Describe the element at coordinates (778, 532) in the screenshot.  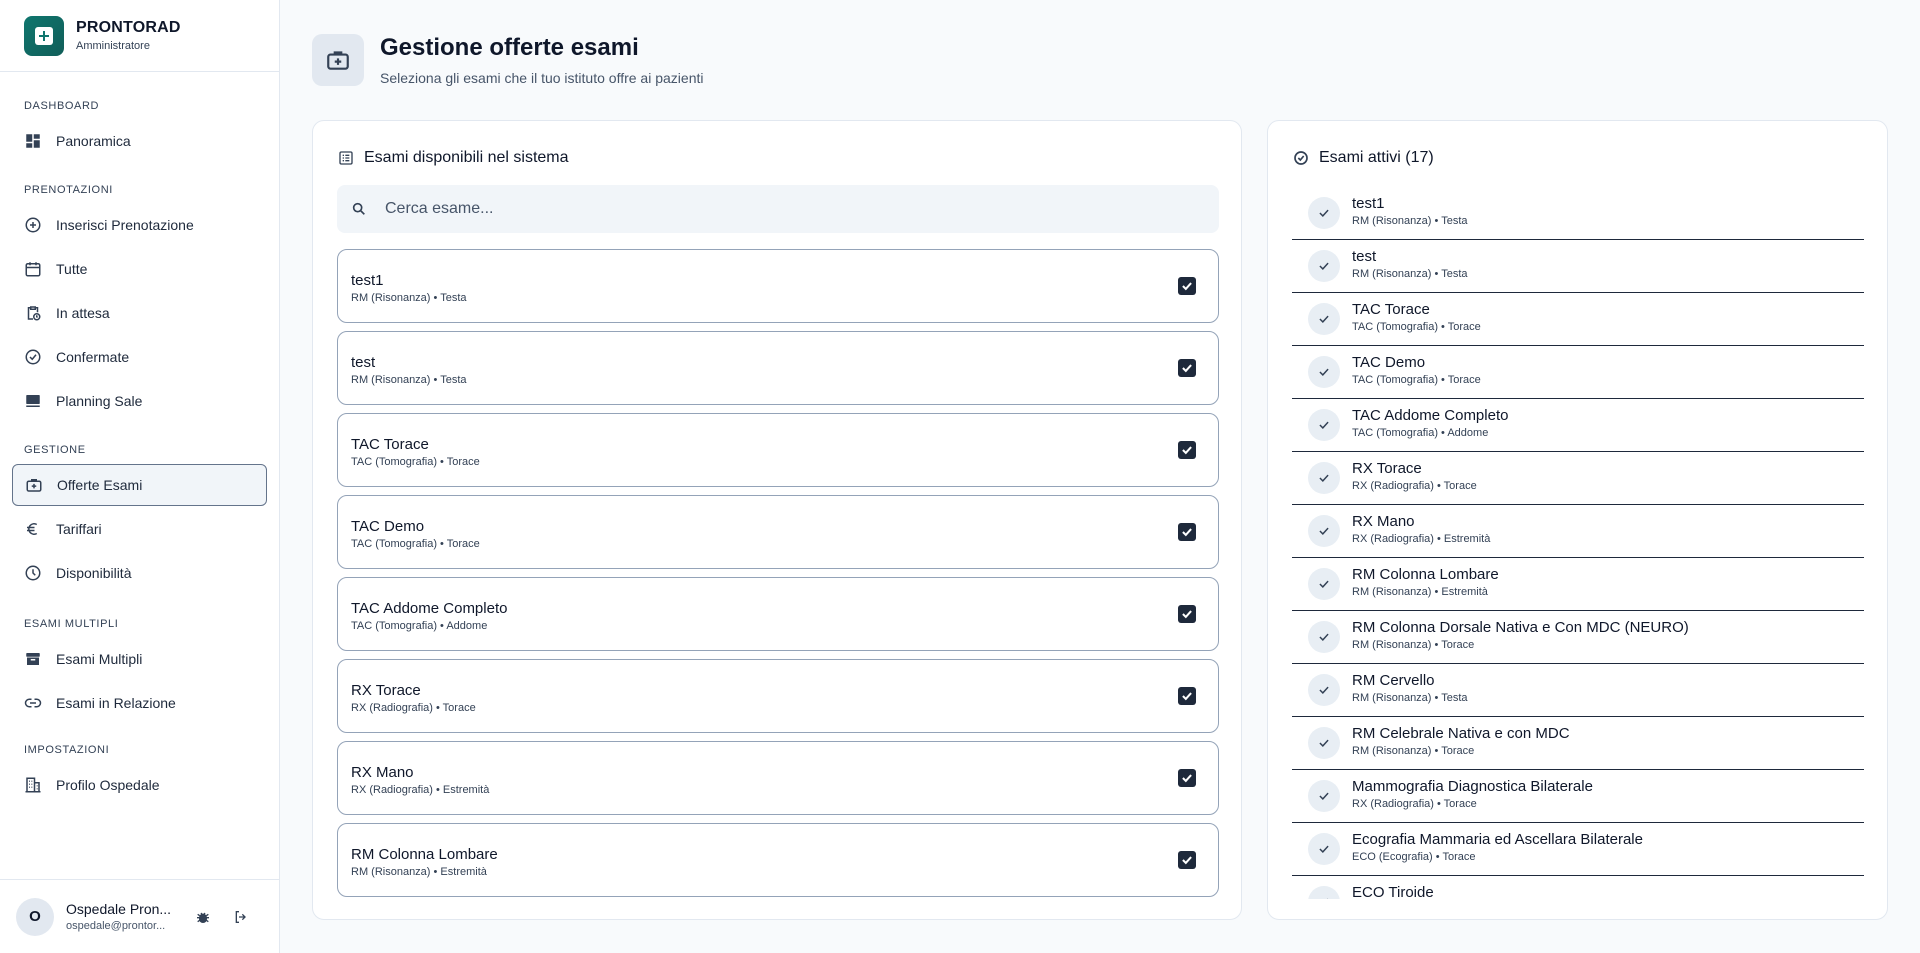
I see `exam-row: TAC Demo TAC (Tomografia) • Torace` at that location.